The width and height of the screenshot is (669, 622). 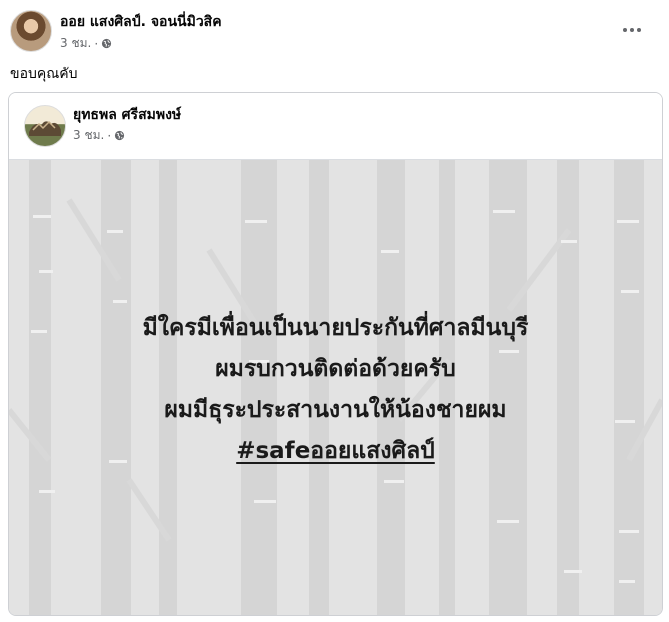 I want to click on image-text-line-2: ผมรบกวนติดต่อด้วยครับ, so click(x=335, y=369).